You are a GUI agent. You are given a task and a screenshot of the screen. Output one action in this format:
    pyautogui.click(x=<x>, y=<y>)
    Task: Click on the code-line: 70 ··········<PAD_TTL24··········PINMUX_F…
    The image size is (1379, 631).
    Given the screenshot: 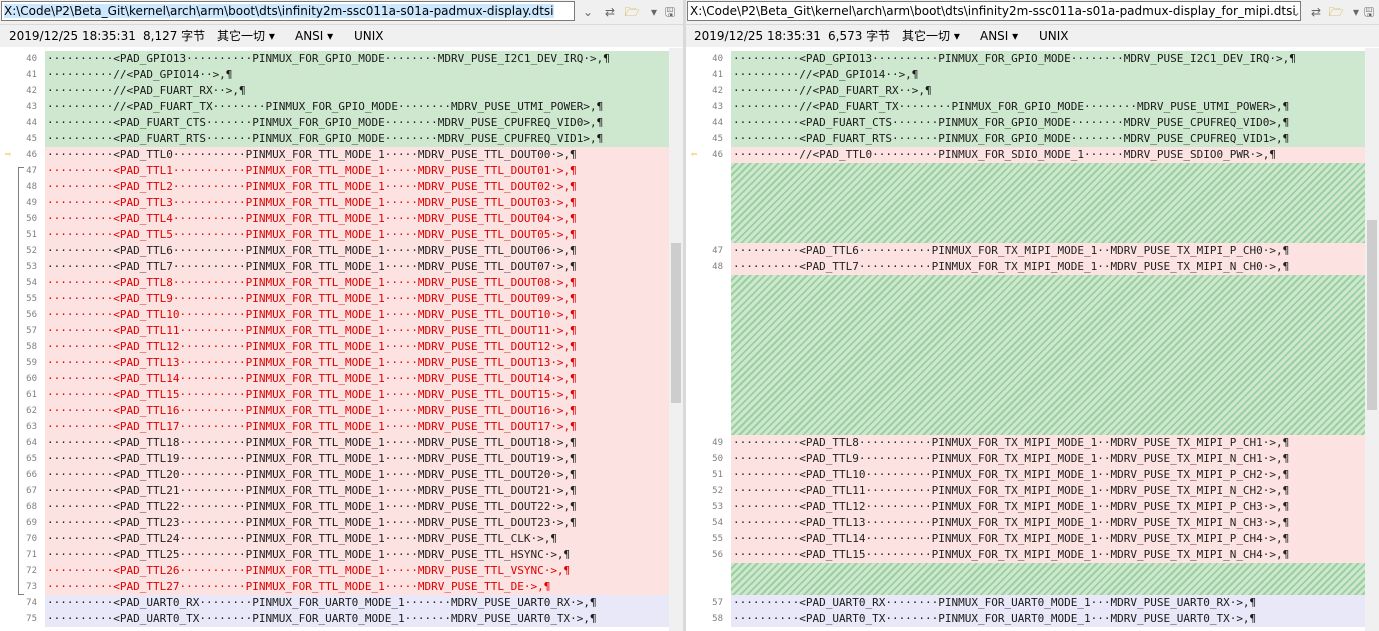 What is the action you would take?
    pyautogui.click(x=334, y=539)
    